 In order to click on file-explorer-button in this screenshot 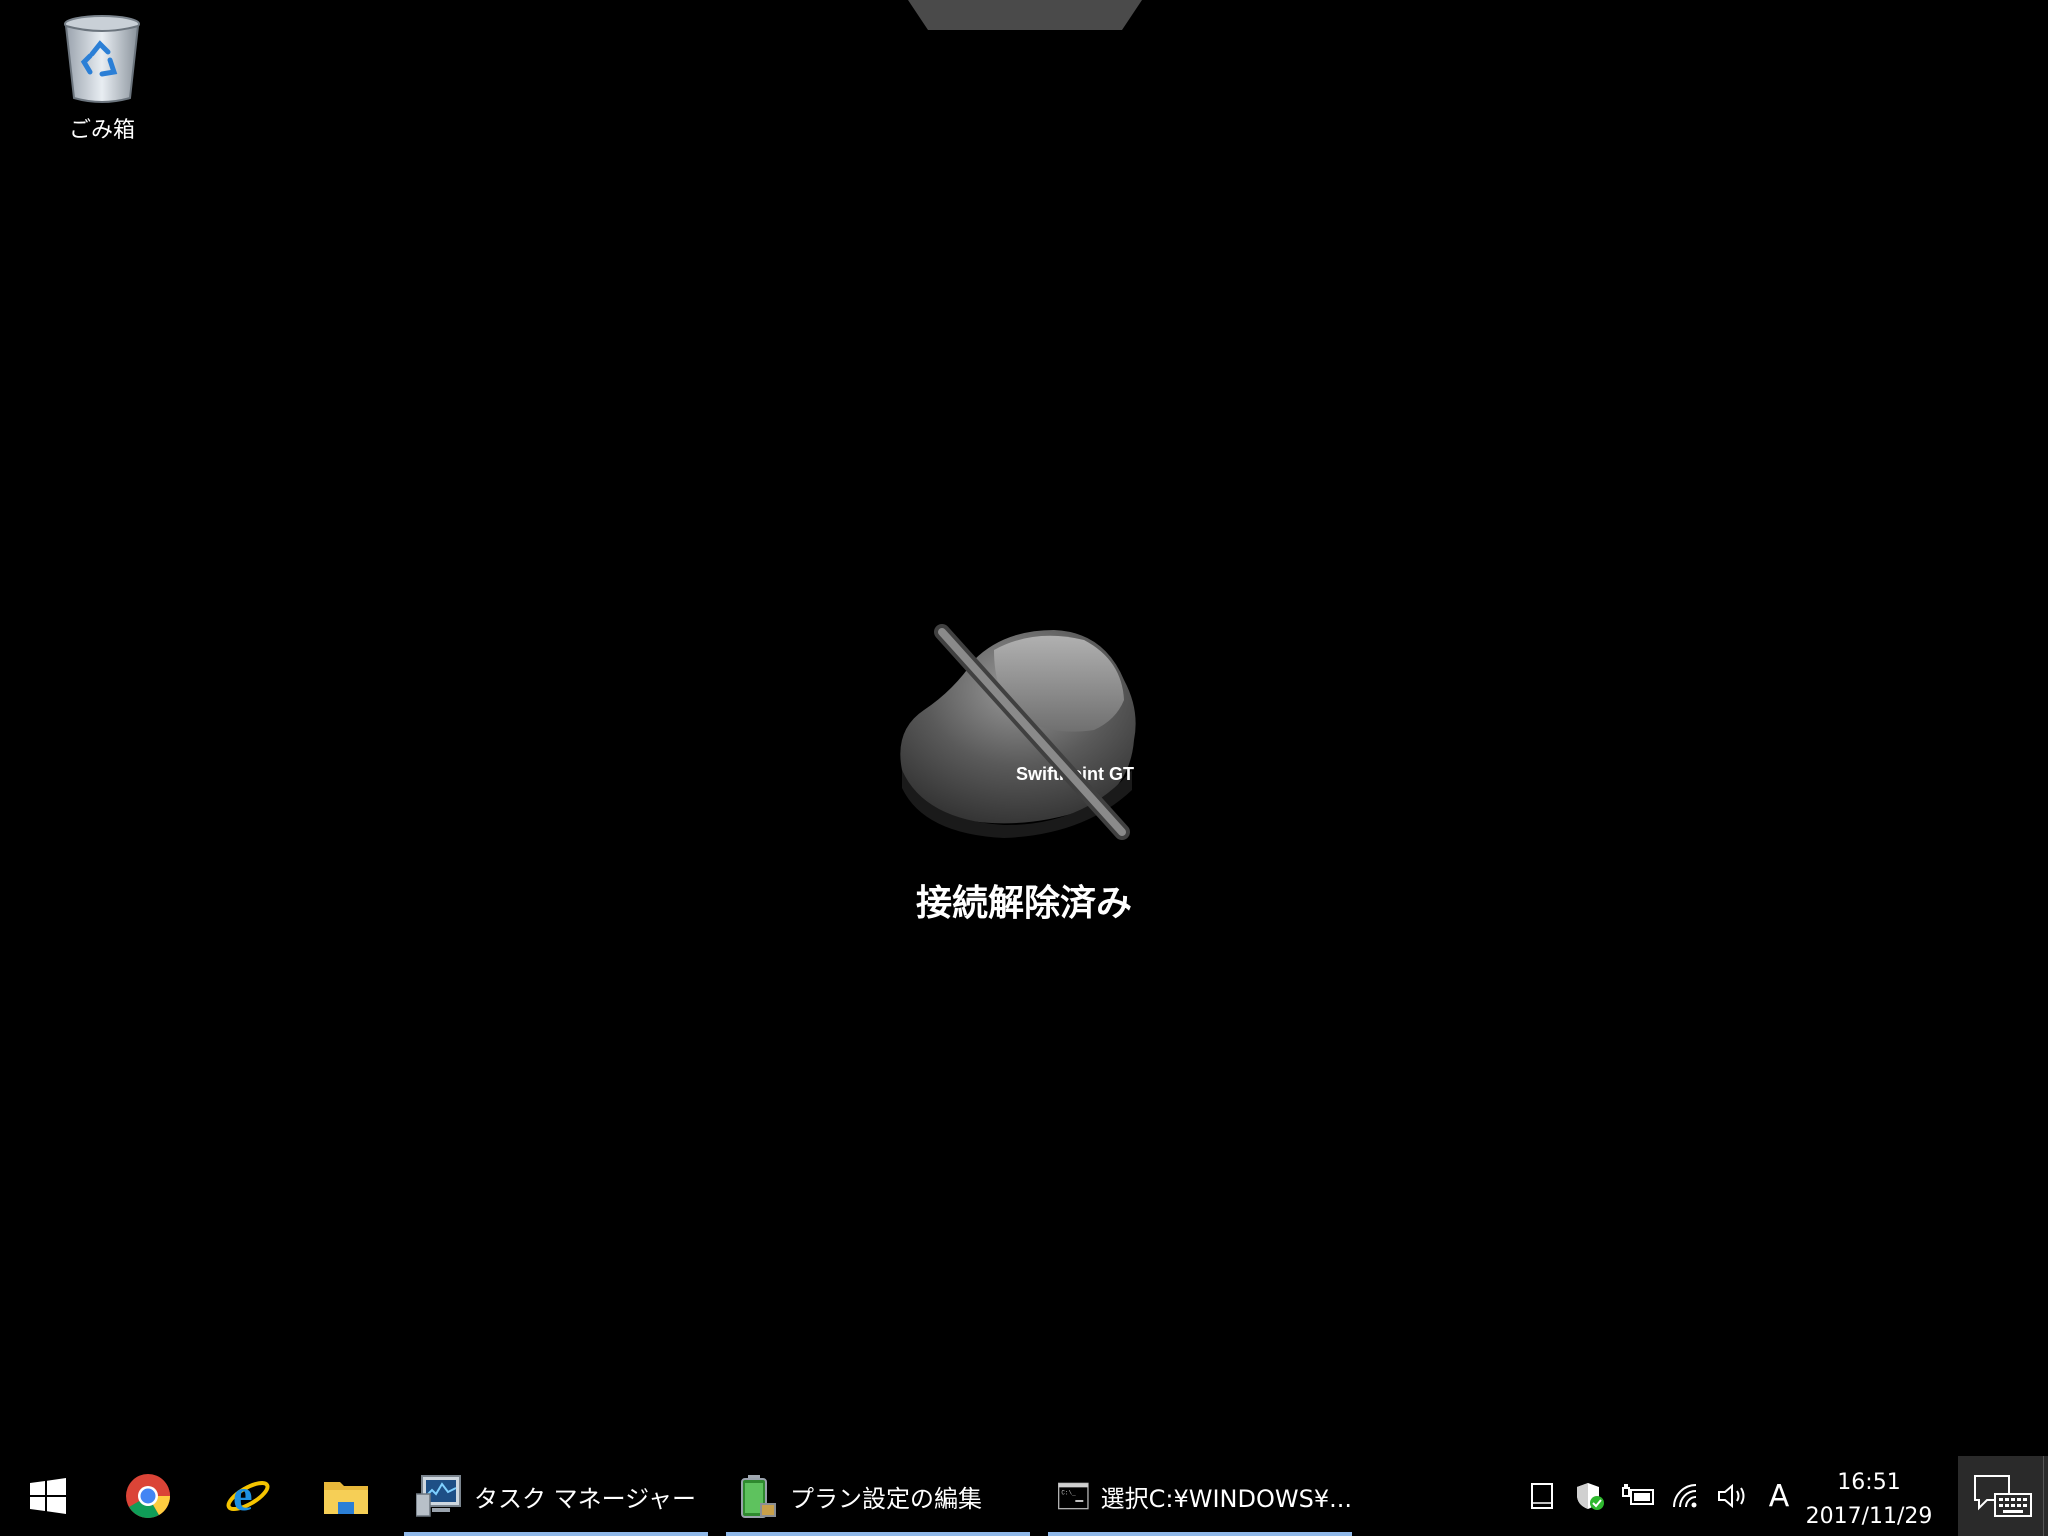, I will do `click(346, 1496)`.